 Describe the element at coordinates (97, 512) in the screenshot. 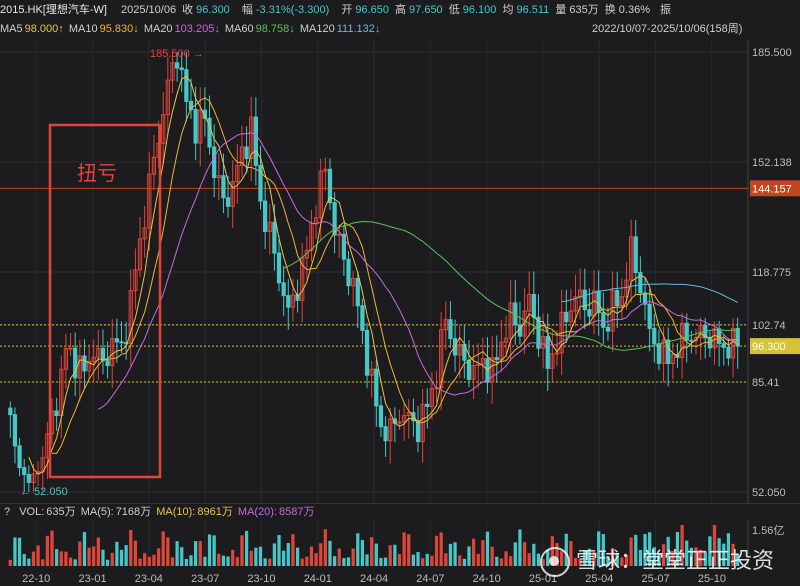

I see `vol-ma5-label: MA(5):` at that location.